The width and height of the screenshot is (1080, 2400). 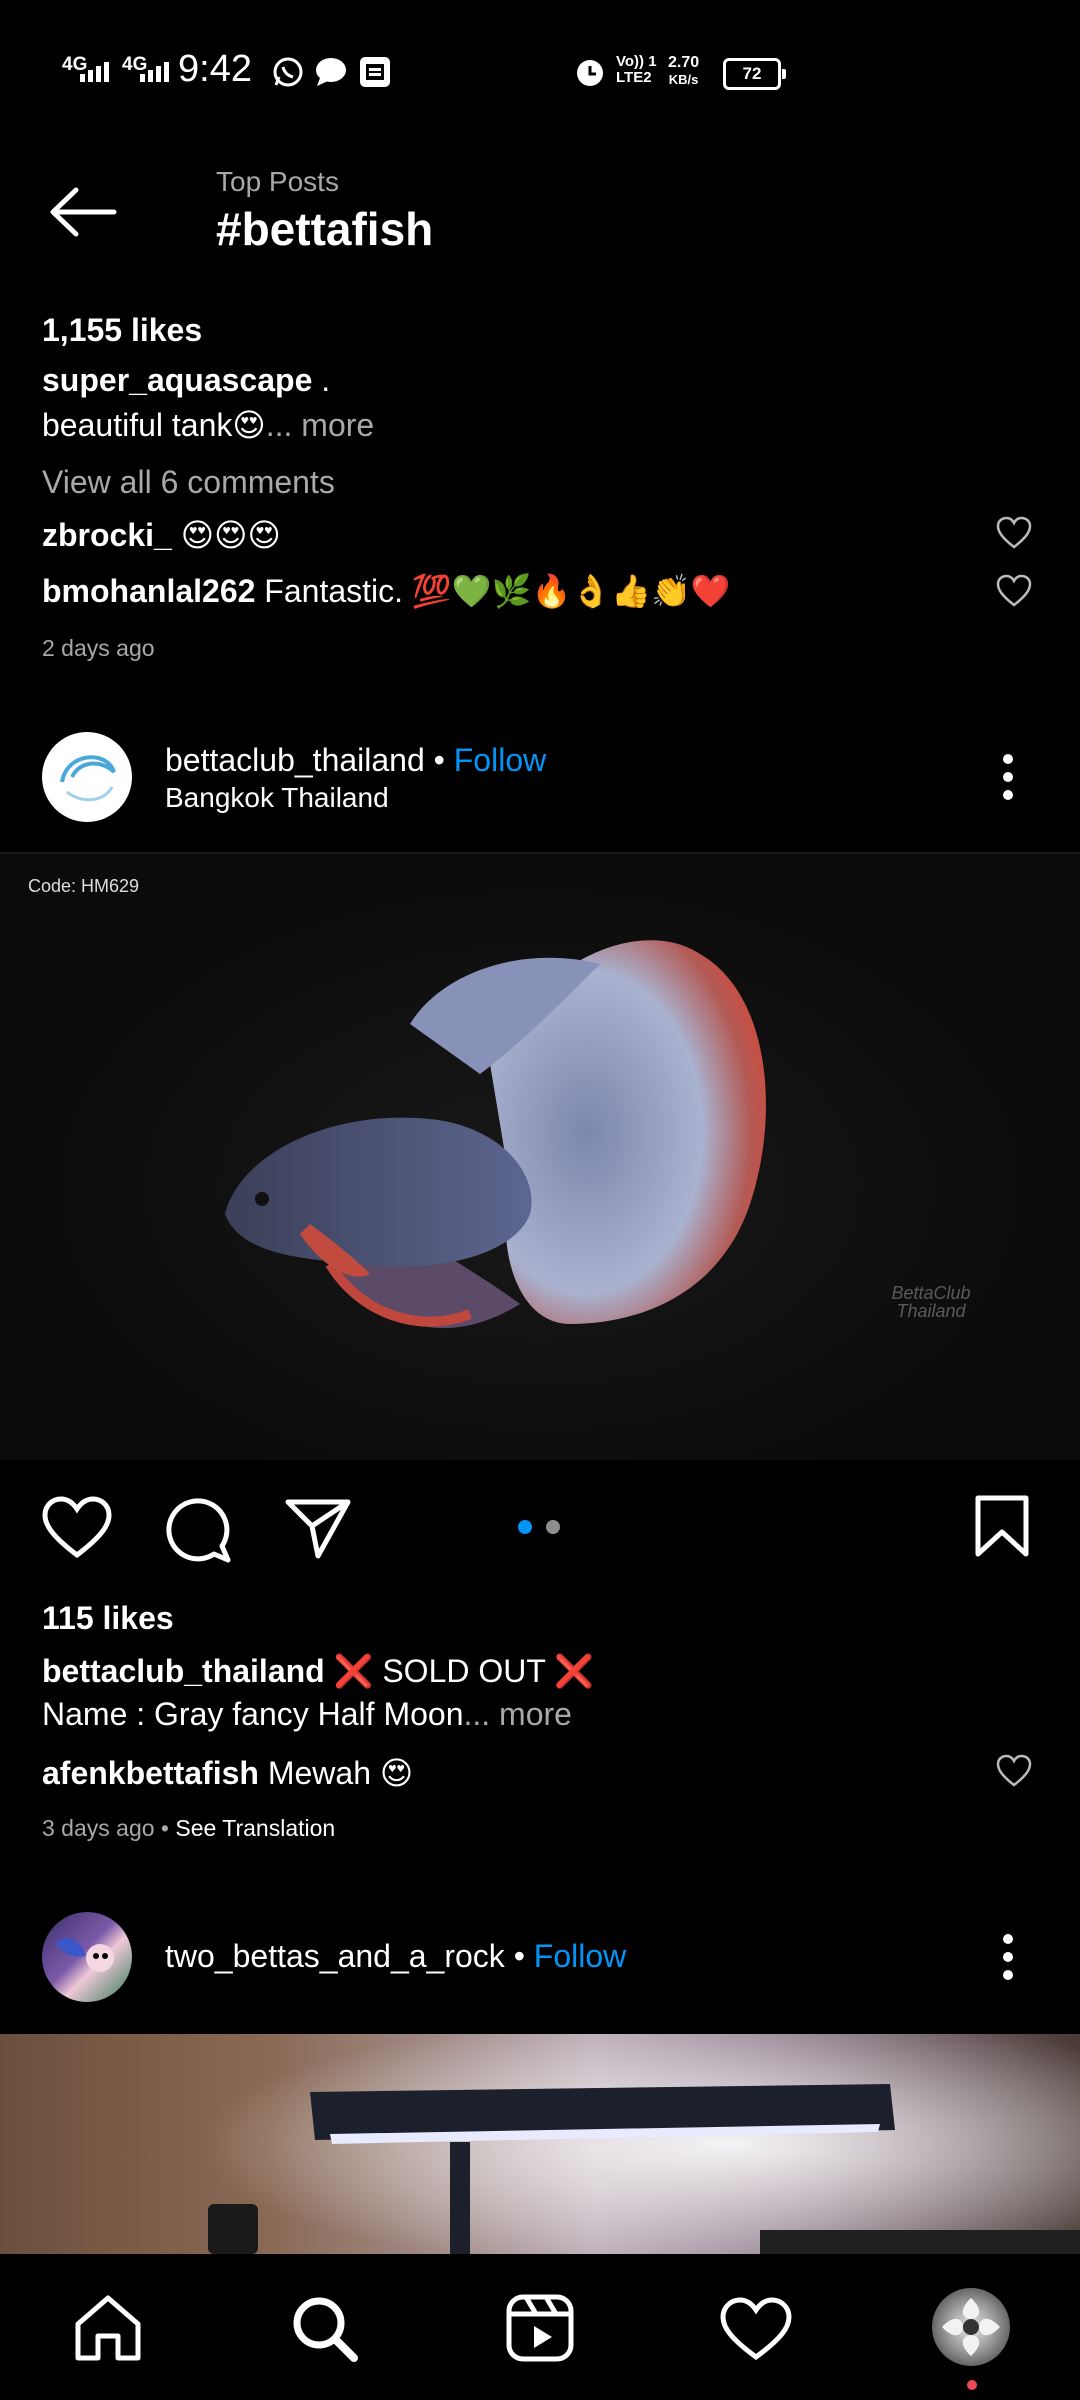 I want to click on post1-caption-line2: beautiful tank😍... more, so click(x=208, y=425).